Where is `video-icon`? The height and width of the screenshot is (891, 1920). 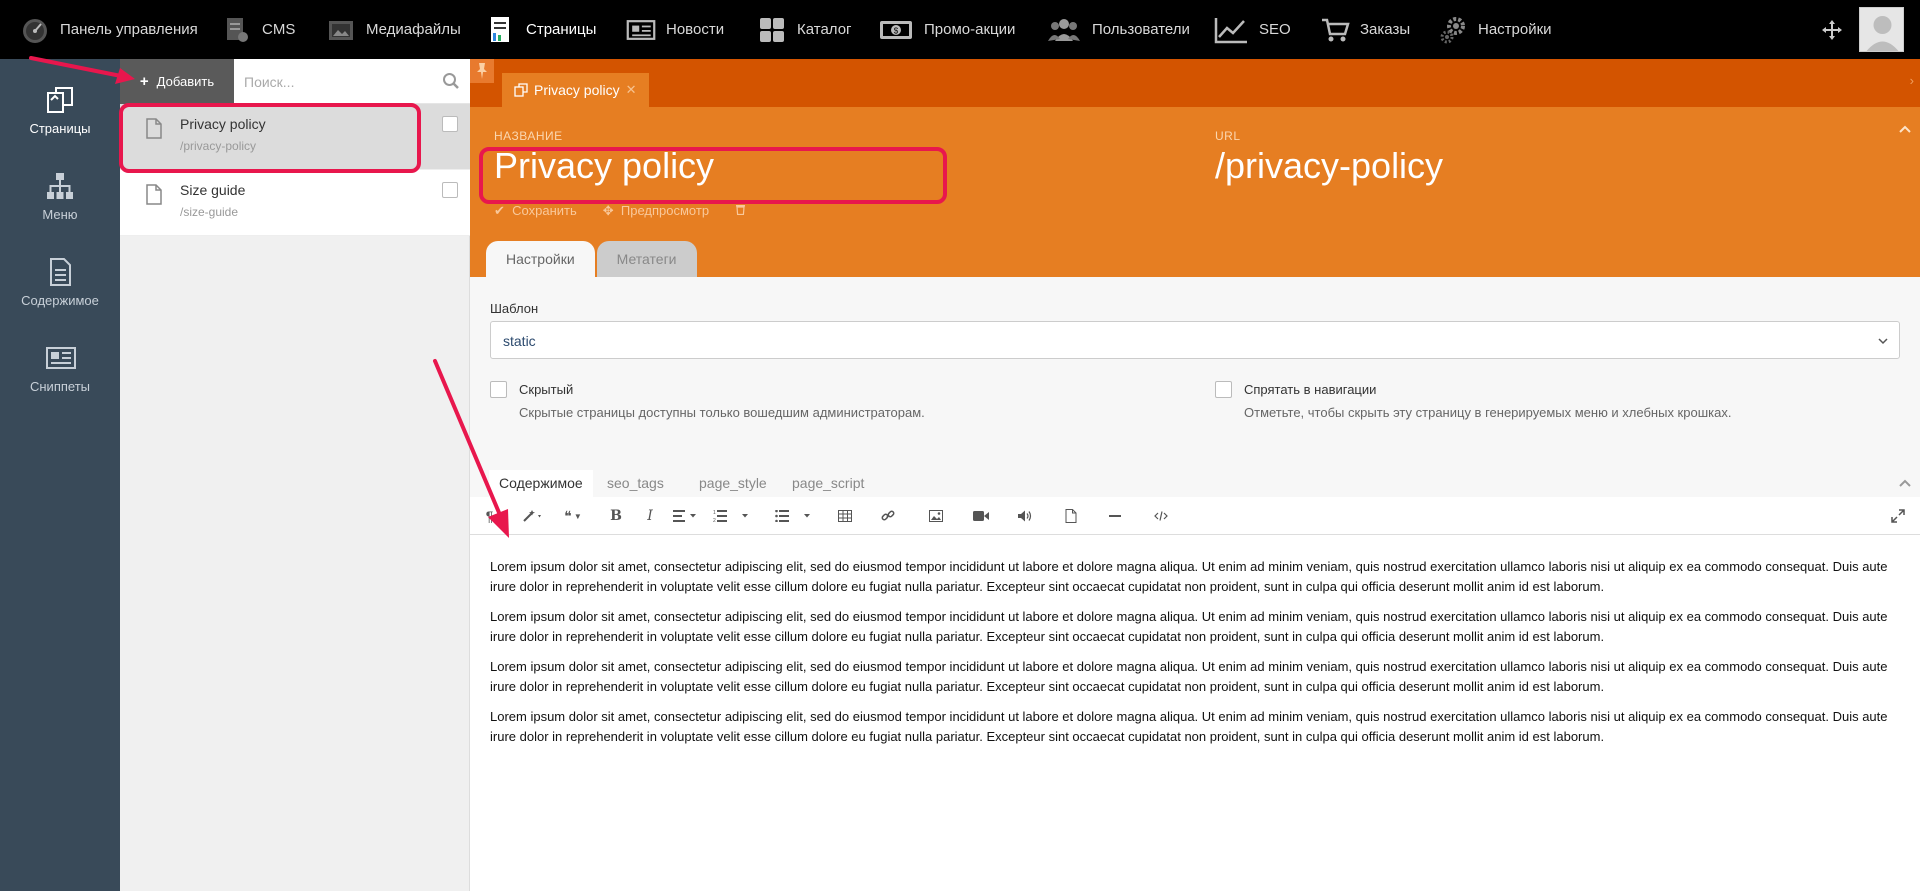 video-icon is located at coordinates (981, 516).